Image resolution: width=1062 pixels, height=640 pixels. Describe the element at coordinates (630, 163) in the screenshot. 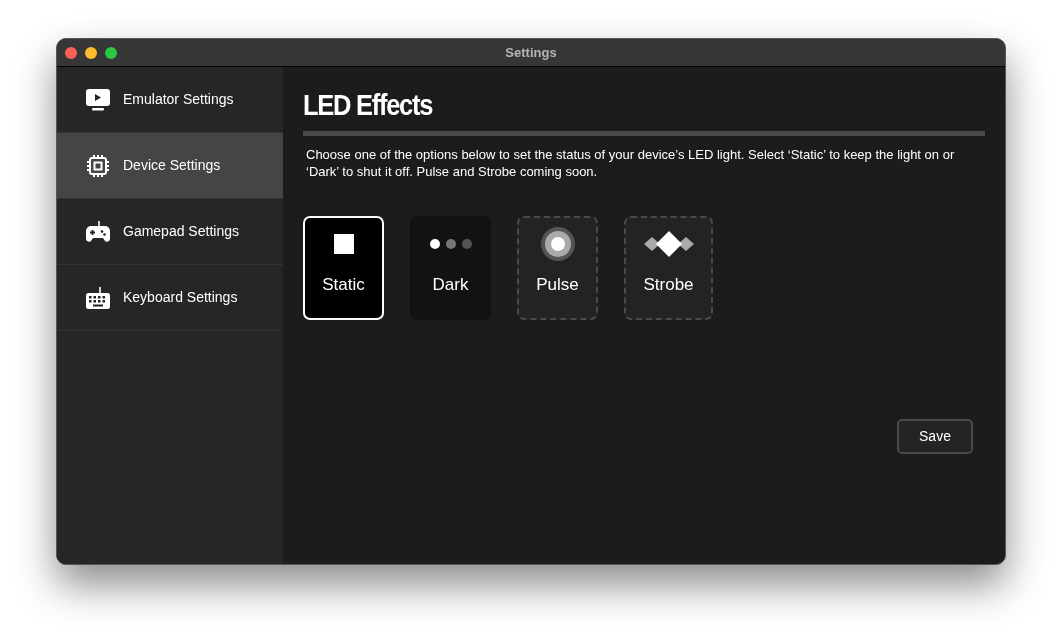

I see `description-text: Choose one of the options below to set the status of your device’s LED light. Select ‘Static’ to keep the light on or ‘Dark’ to shut it off. Pulse and Strobe coming soon.` at that location.